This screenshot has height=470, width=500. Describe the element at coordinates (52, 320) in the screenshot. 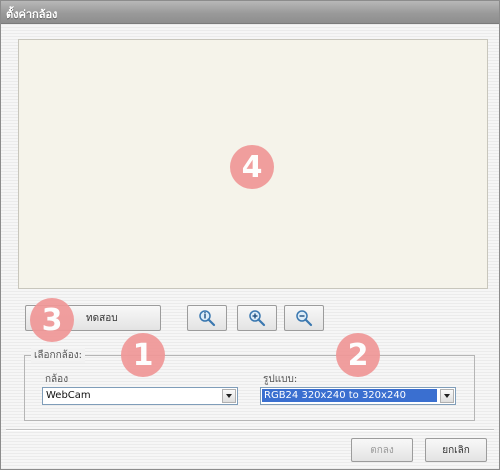

I see `annotation-badge-3: 3` at that location.